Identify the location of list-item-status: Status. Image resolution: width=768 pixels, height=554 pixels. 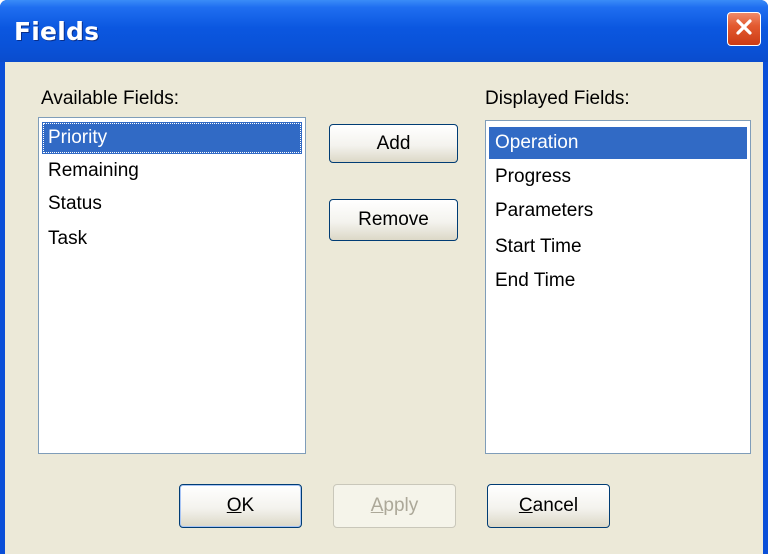
(172, 204).